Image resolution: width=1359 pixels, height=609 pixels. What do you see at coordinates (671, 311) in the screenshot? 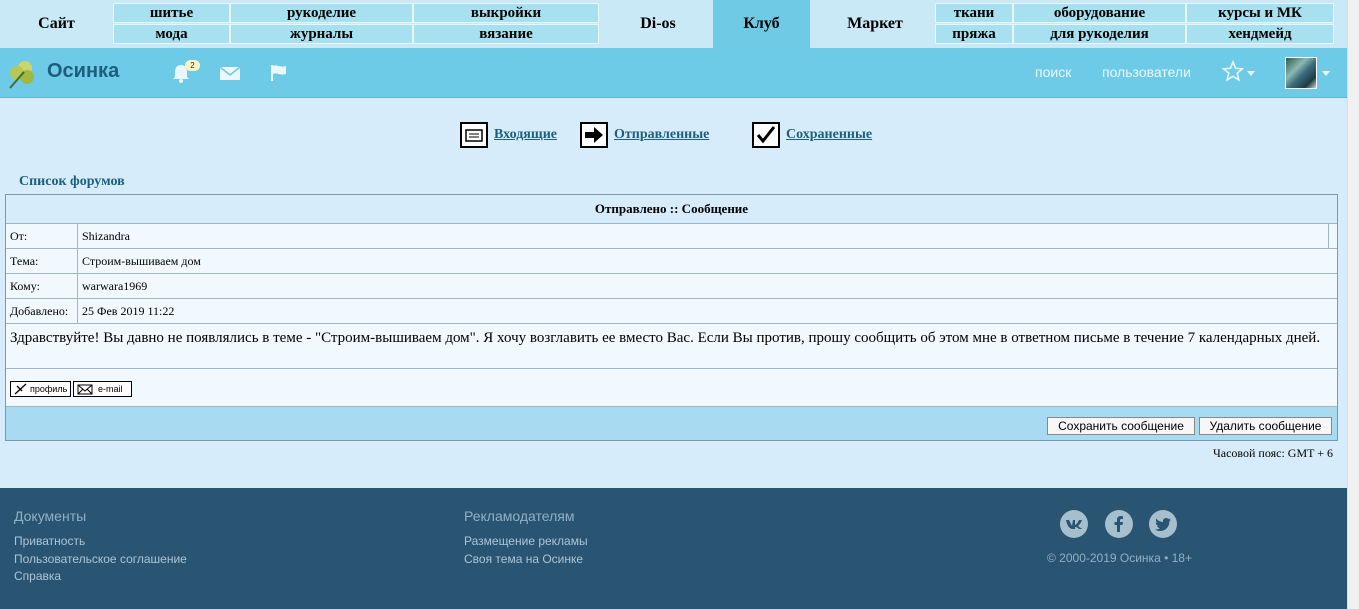
I see `field-row-date: Добавлено: 25 Фев 2019 11:22` at bounding box center [671, 311].